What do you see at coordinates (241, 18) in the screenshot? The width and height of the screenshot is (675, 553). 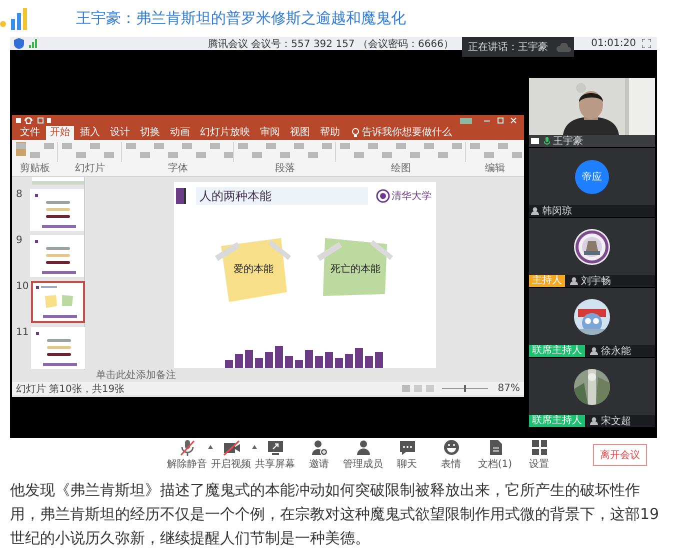 I see `article-title: 王宇豪：弗兰肯斯坦的普罗米修斯之逾越和魔鬼化` at bounding box center [241, 18].